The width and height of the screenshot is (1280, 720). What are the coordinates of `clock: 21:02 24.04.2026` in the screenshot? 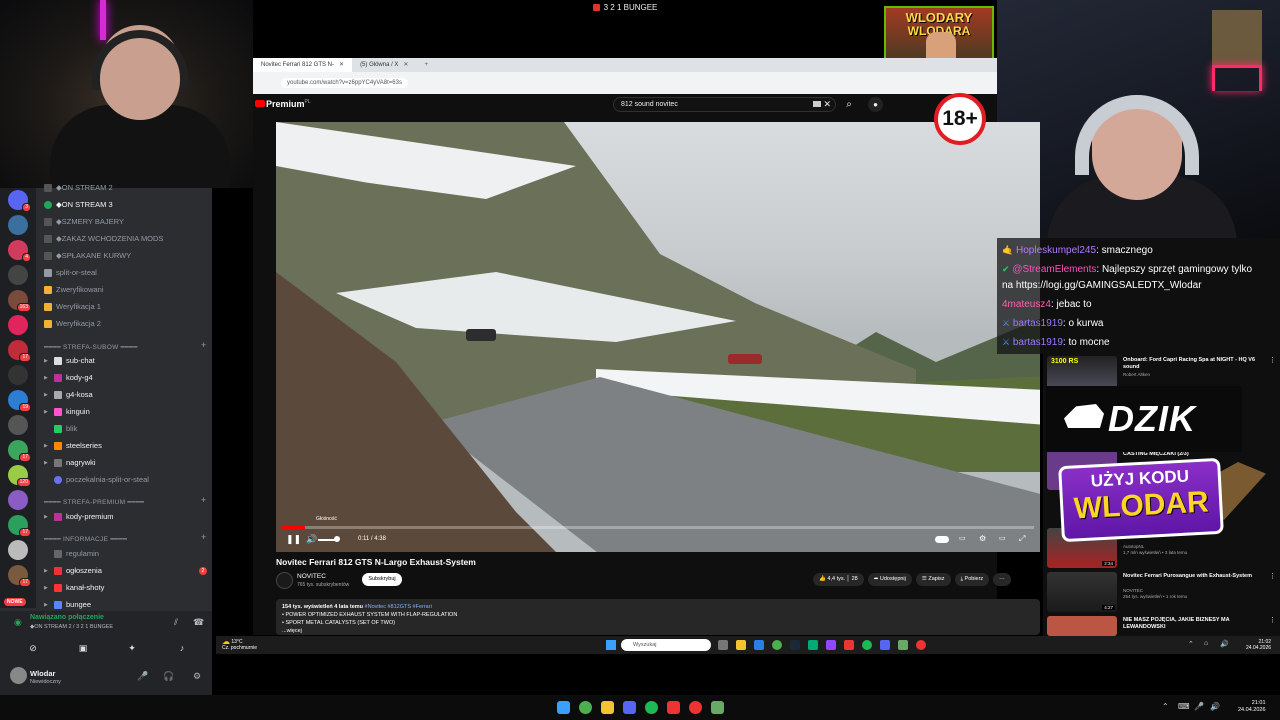 It's located at (1258, 645).